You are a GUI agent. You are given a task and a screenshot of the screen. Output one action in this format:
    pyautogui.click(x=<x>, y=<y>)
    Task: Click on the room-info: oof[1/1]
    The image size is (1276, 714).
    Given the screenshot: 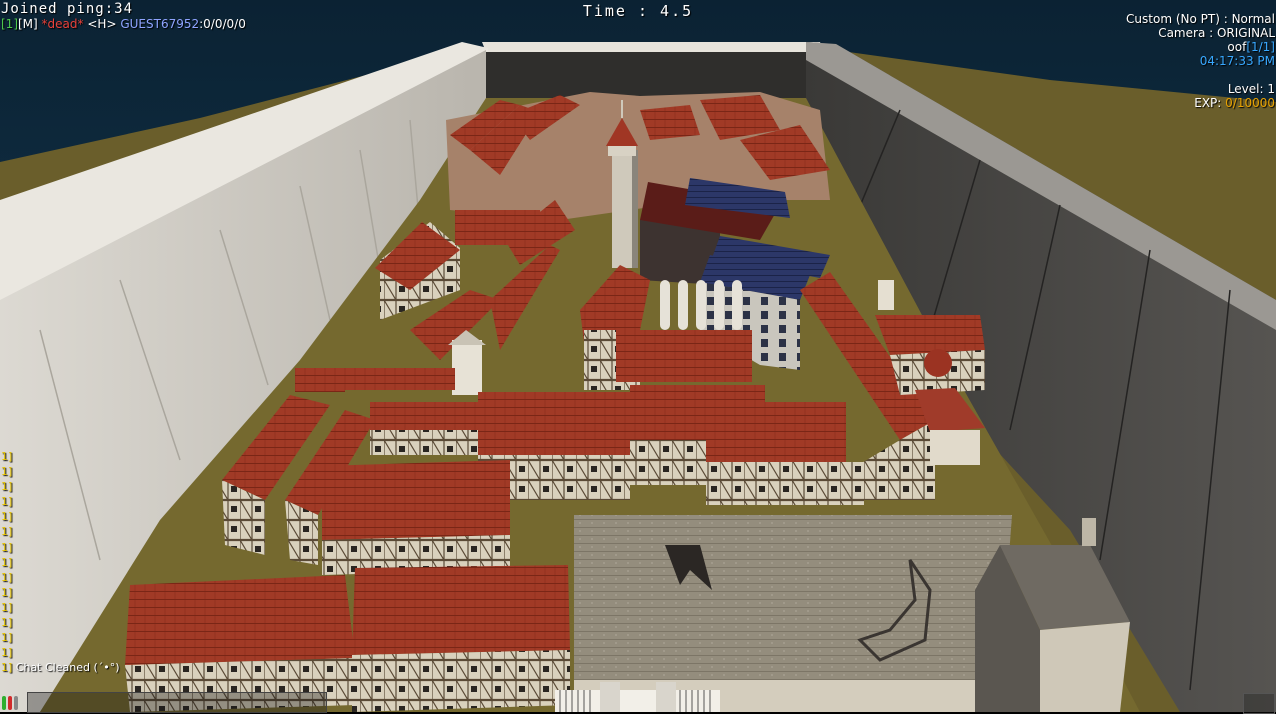 What is the action you would take?
    pyautogui.click(x=1200, y=47)
    